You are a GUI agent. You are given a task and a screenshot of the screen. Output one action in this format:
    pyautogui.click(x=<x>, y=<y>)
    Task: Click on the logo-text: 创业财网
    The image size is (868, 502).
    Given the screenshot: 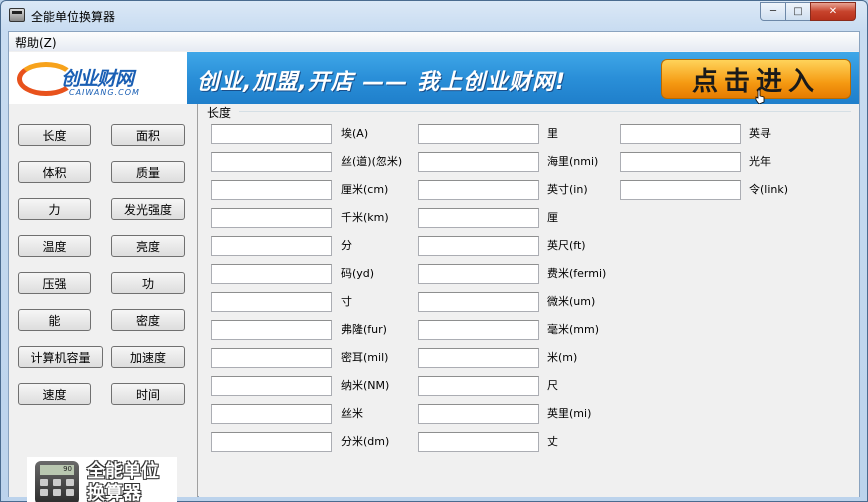 What is the action you would take?
    pyautogui.click(x=97, y=79)
    